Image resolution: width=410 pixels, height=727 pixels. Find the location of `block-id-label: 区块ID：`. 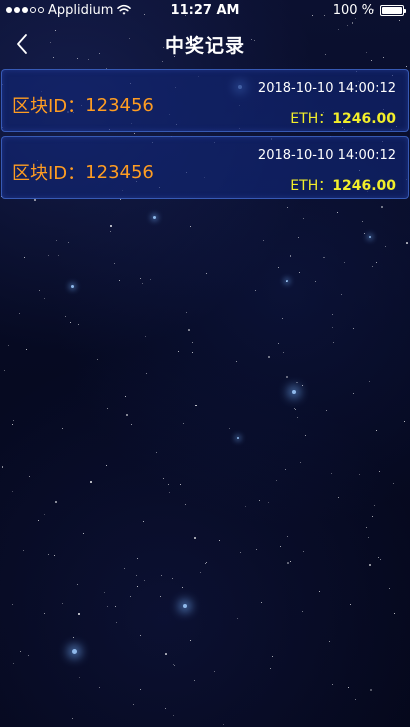

block-id-label: 区块ID： is located at coordinates (49, 106).